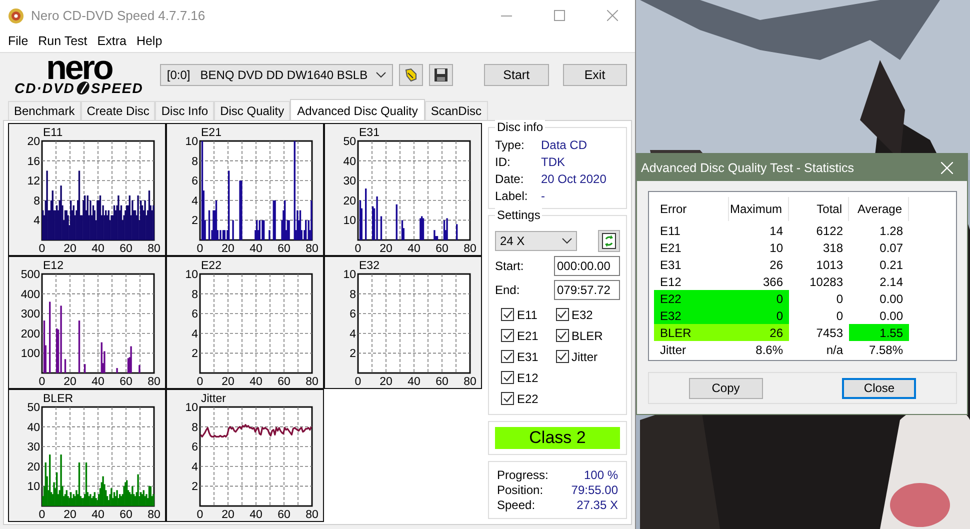 The image size is (970, 529). I want to click on menu-item: Extra, so click(112, 41).